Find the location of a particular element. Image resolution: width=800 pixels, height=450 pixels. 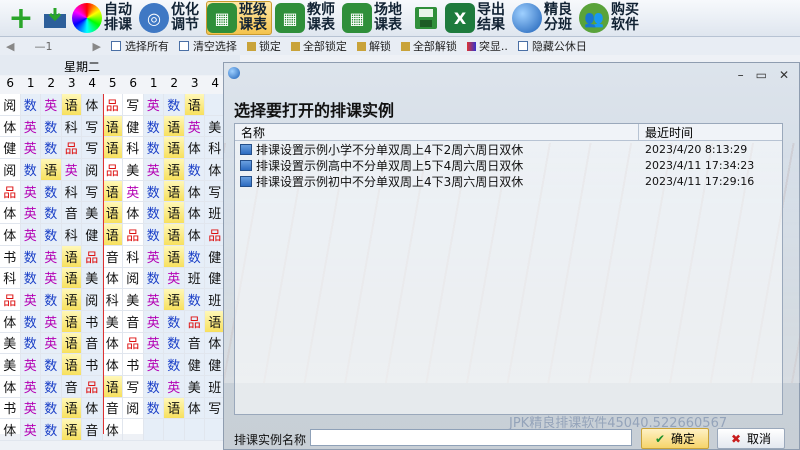

save-icon is located at coordinates (426, 18).